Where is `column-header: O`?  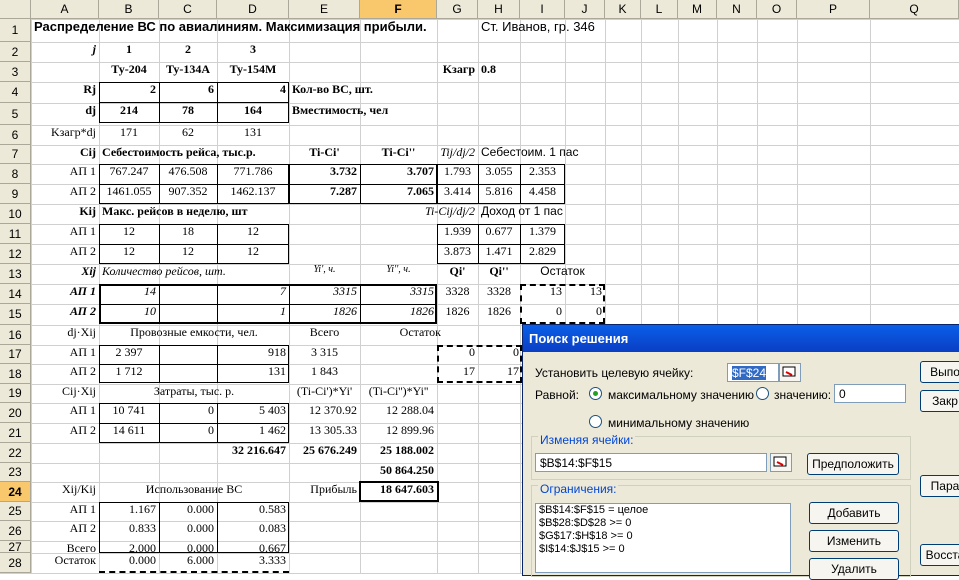 column-header: O is located at coordinates (777, 9).